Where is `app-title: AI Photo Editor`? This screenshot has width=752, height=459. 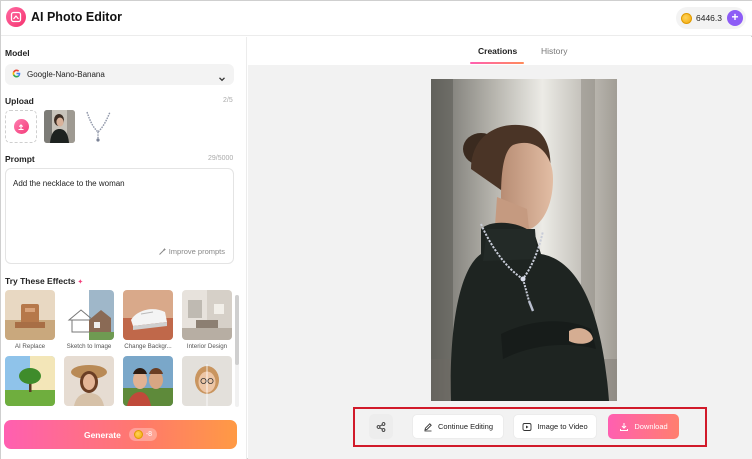 app-title: AI Photo Editor is located at coordinates (76, 17).